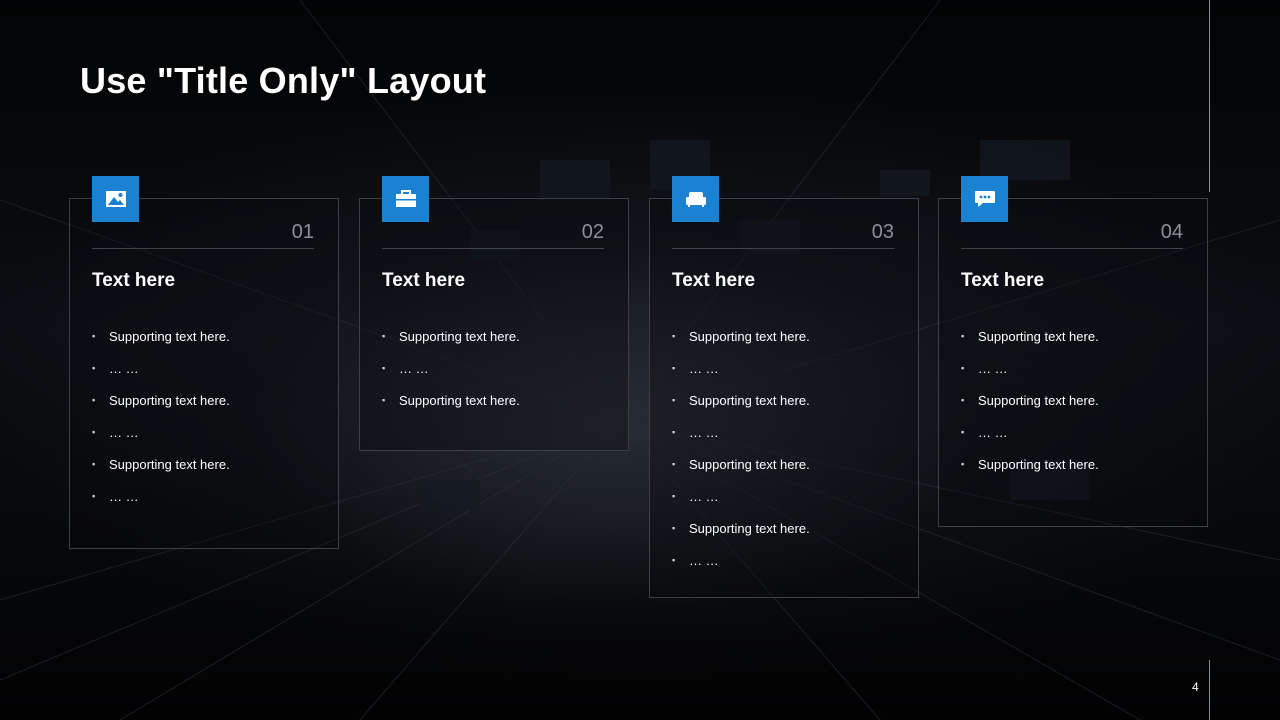  What do you see at coordinates (1195, 687) in the screenshot?
I see `page-number: 4` at bounding box center [1195, 687].